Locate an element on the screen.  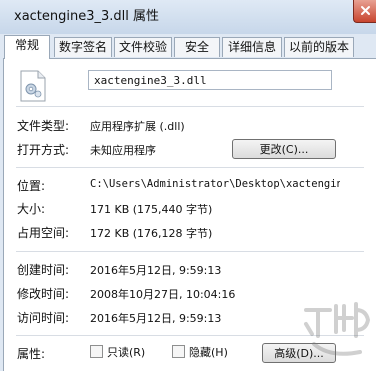
dll-file-icon is located at coordinates (33, 86).